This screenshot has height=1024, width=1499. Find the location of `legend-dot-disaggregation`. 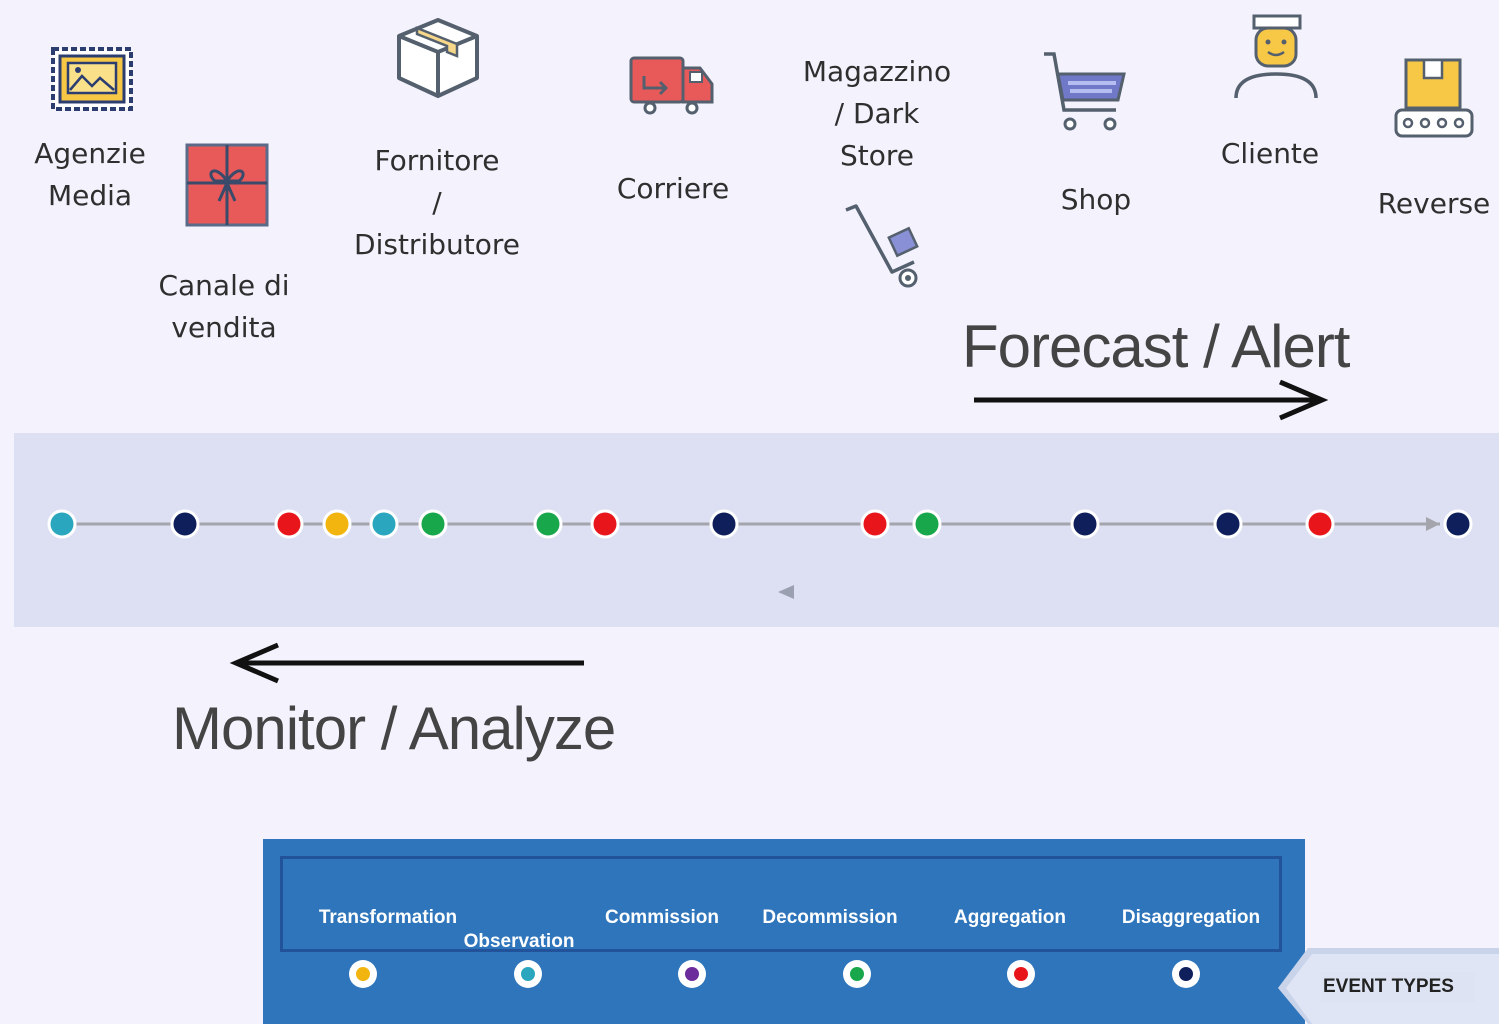

legend-dot-disaggregation is located at coordinates (1186, 974).